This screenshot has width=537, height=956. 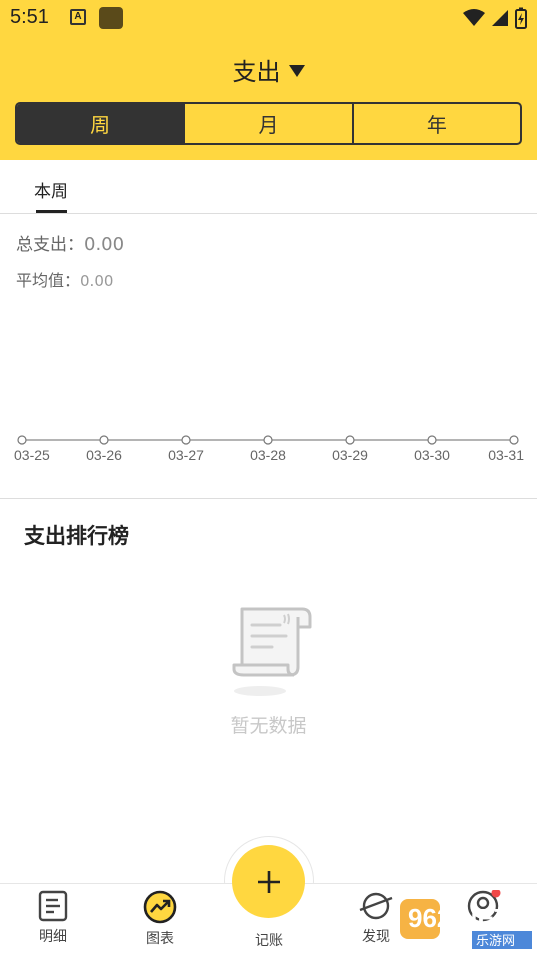 What do you see at coordinates (186, 455) in the screenshot?
I see `x-tick-label: 03-27` at bounding box center [186, 455].